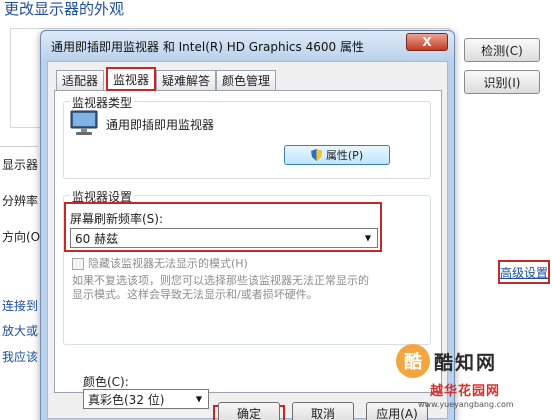  Describe the element at coordinates (195, 294) in the screenshot. I see `warning-text-line2: 显示模式。这样会导致无法显示和/或者损坏硬件。` at that location.